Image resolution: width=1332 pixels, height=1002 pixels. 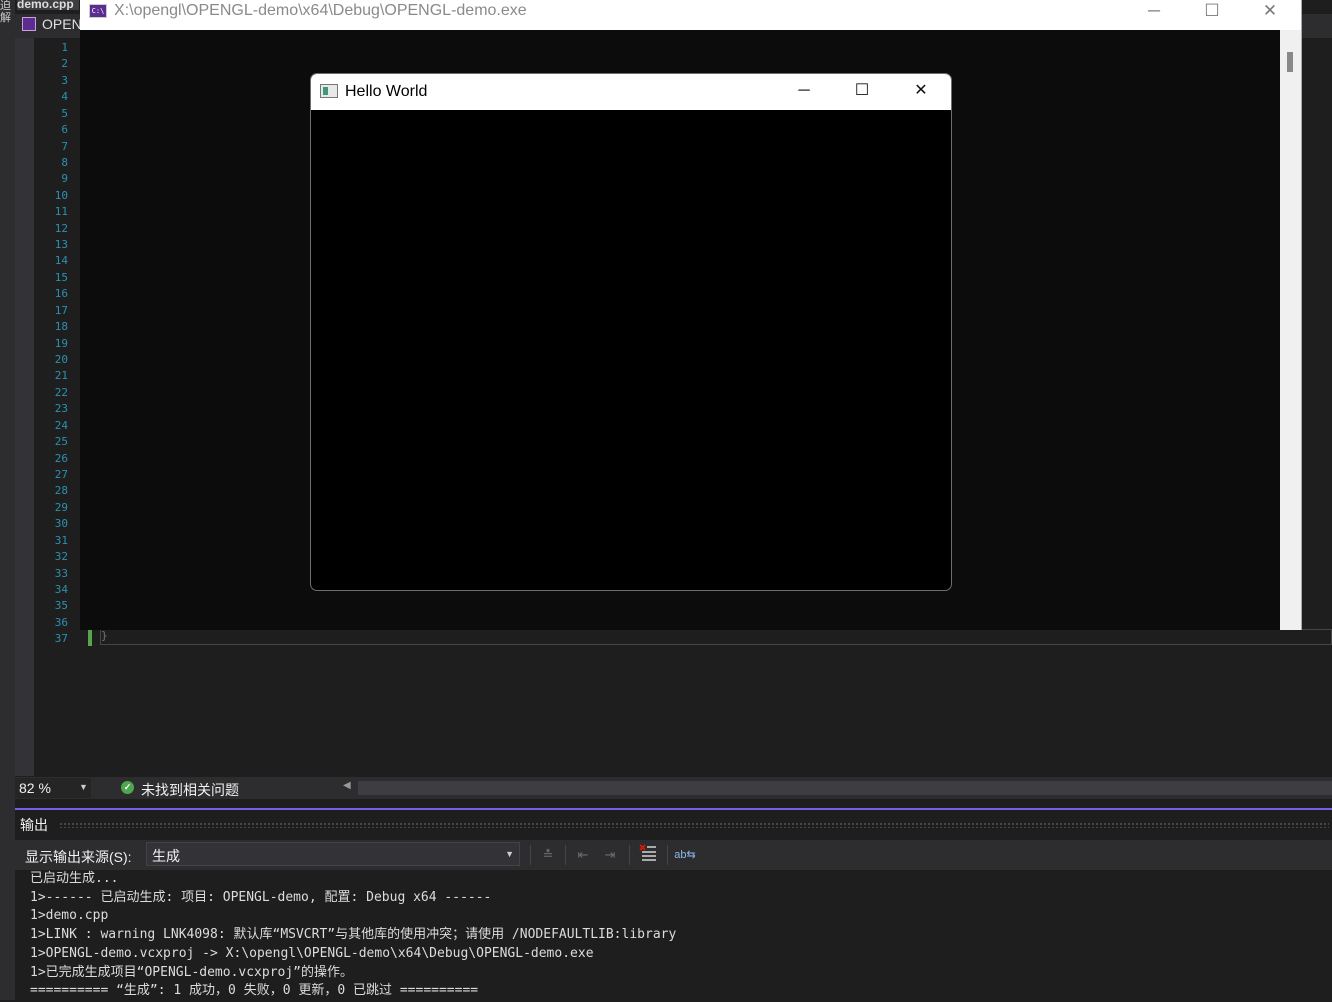 I want to click on output-toolbar: 显示输出来源(S): 生成 ▼ ≛ ⇤ ⇥ ab⇆, so click(x=673, y=855).